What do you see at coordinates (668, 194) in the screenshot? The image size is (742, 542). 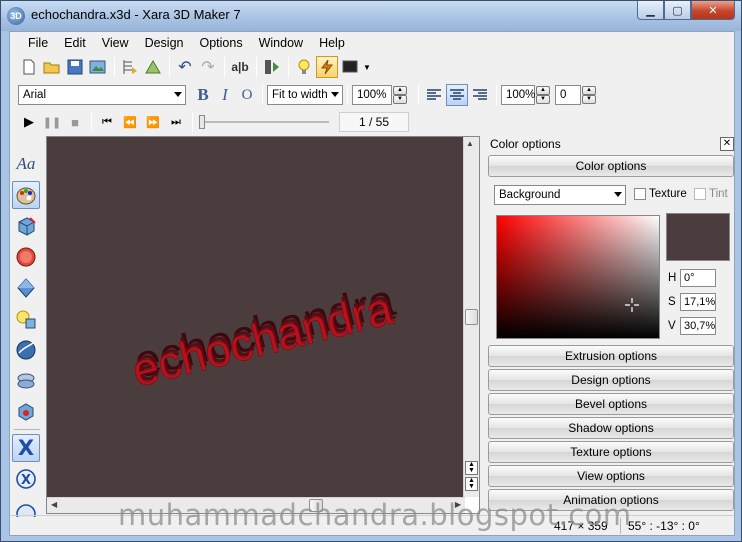 I see `texture-label: Texture` at bounding box center [668, 194].